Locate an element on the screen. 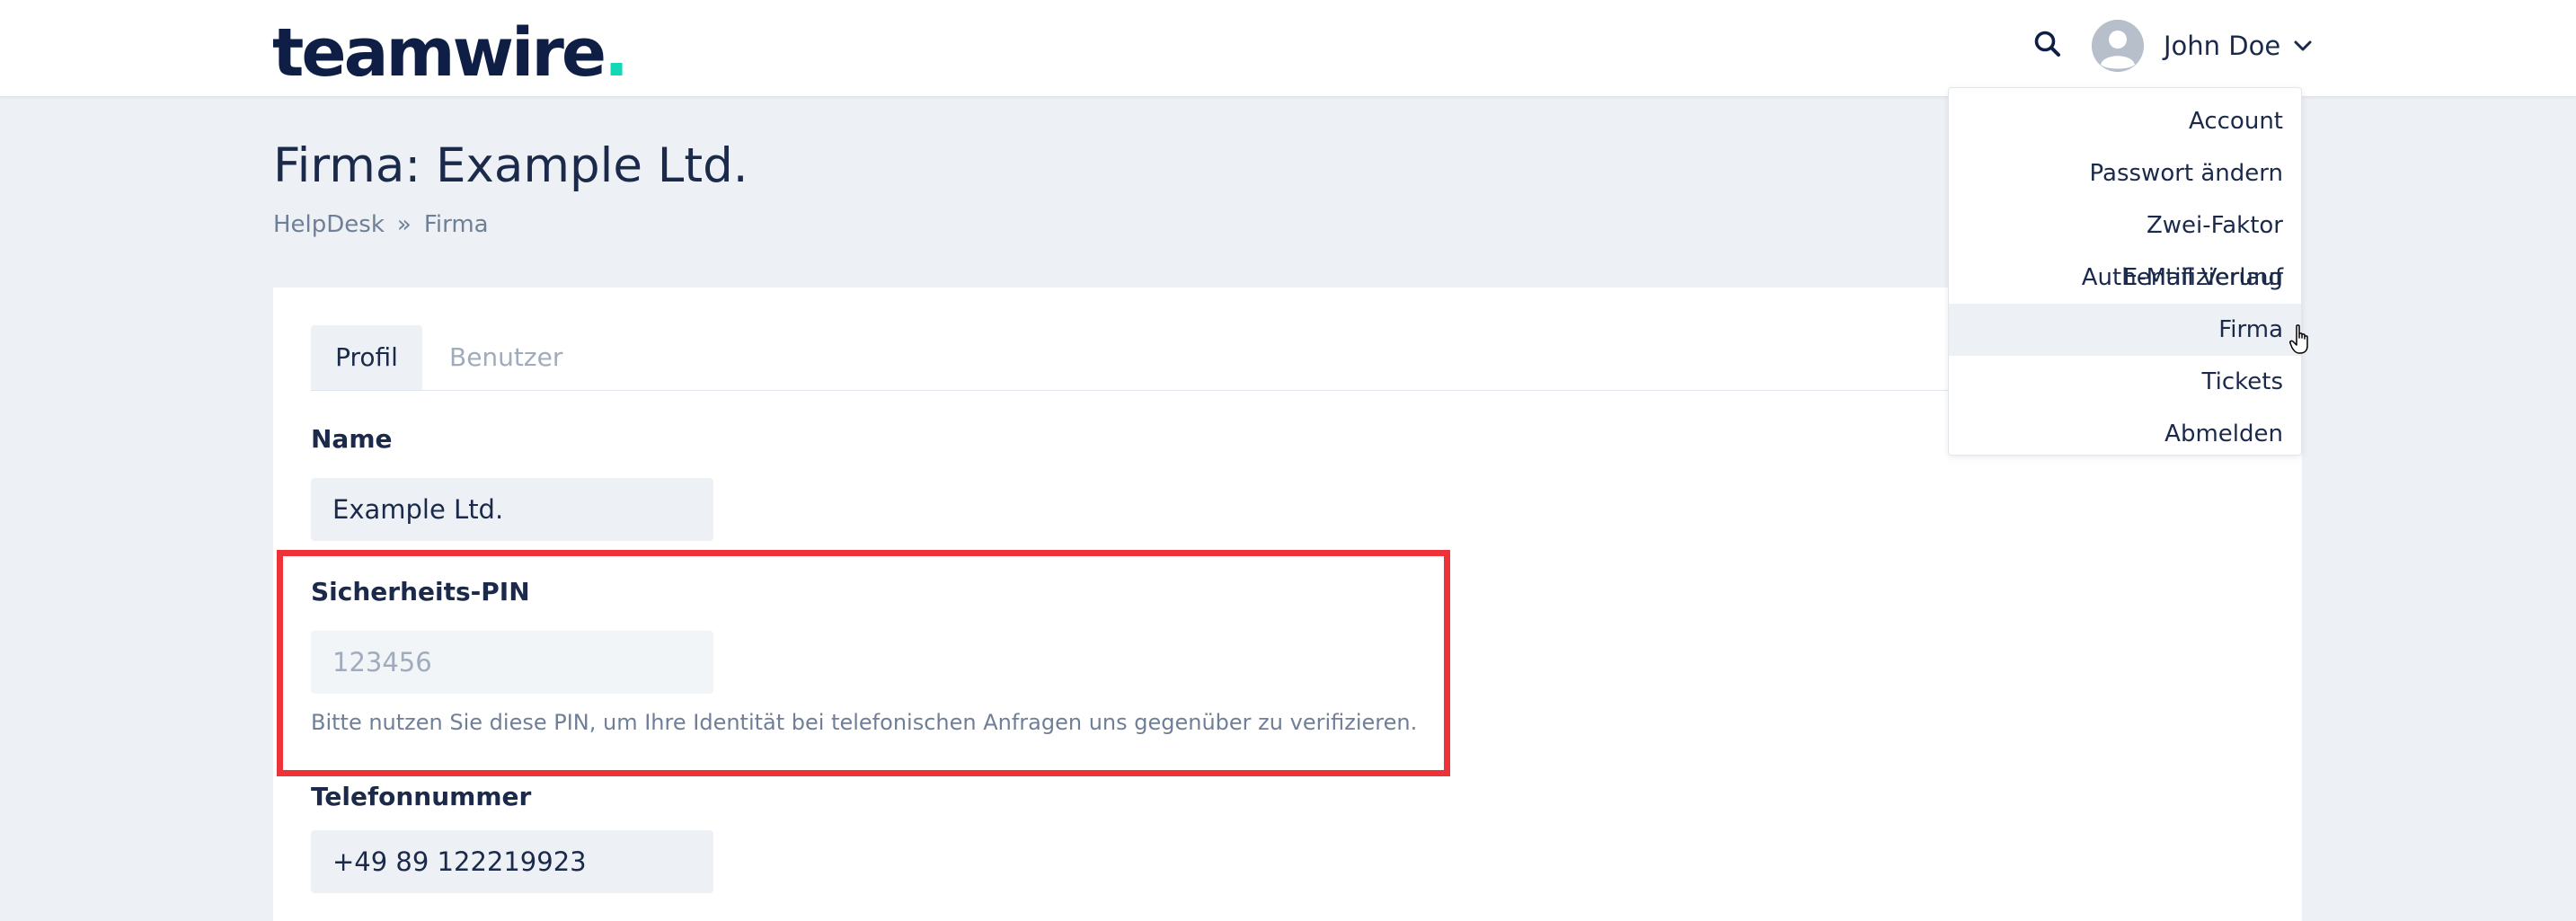  avatar is located at coordinates (2118, 46).